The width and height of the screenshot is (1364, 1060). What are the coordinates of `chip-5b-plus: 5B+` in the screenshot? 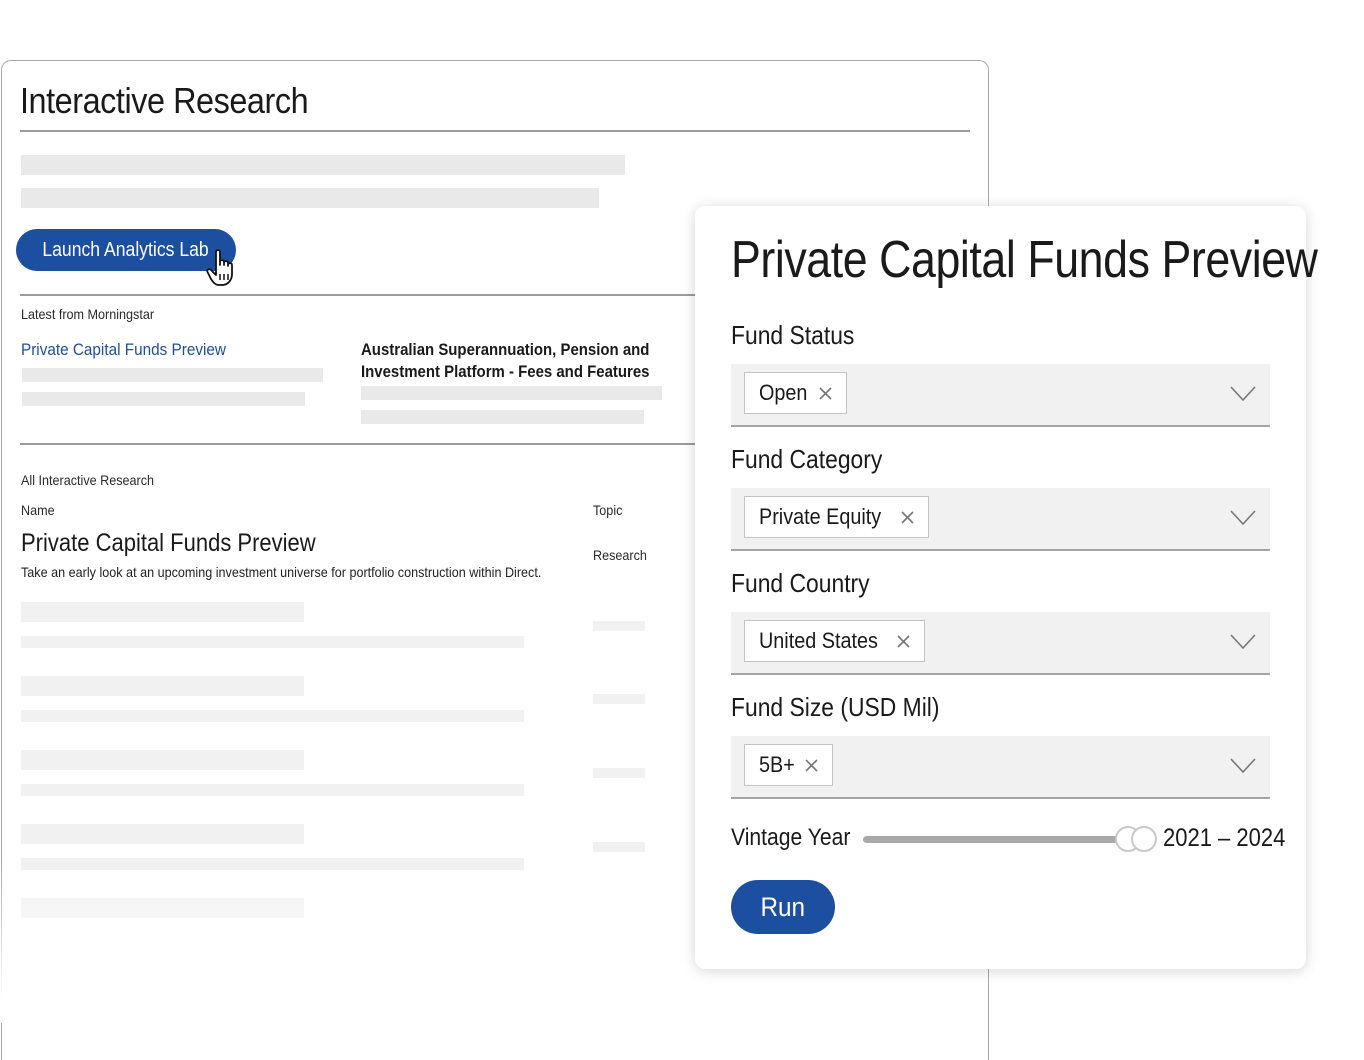 It's located at (788, 765).